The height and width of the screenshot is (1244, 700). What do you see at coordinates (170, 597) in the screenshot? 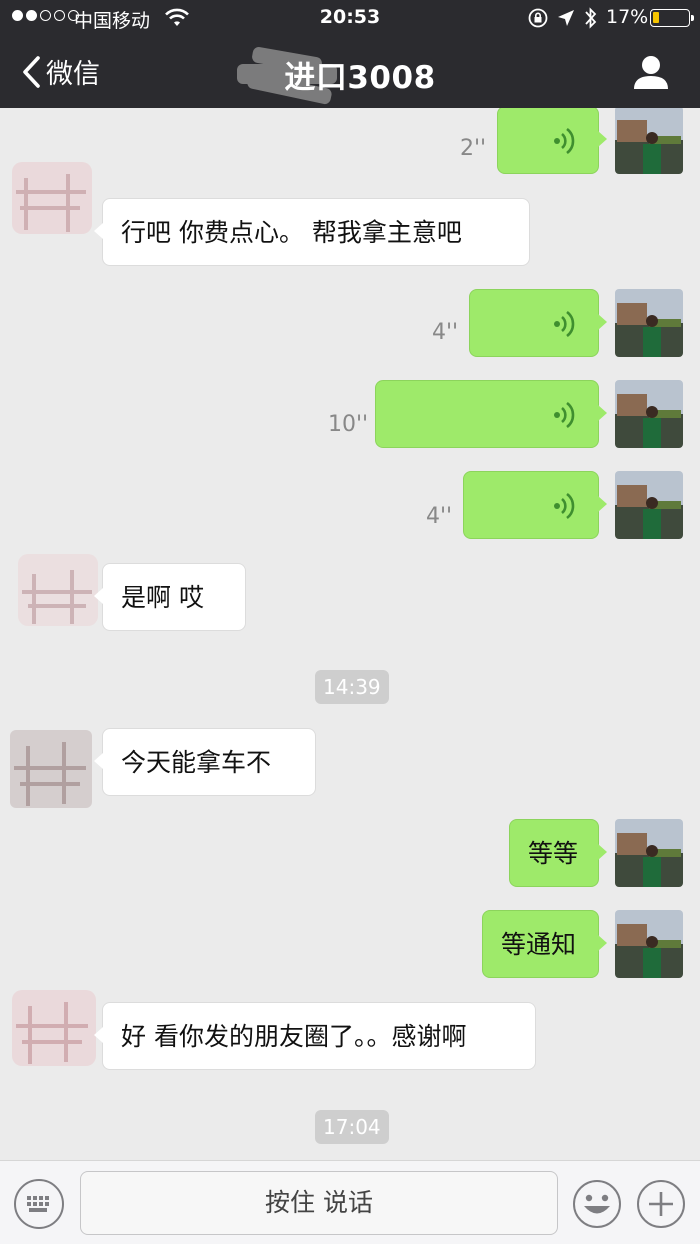
I see `text-bubble: 是啊 哎` at bounding box center [170, 597].